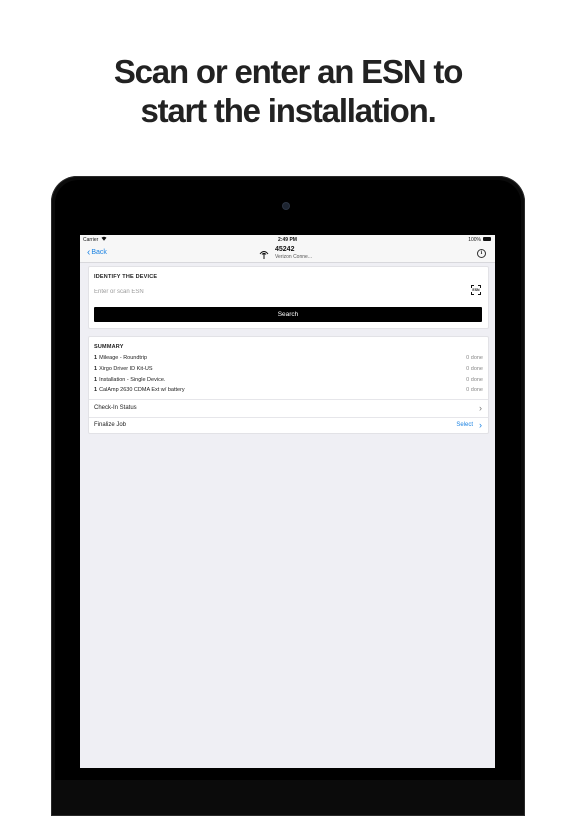  Describe the element at coordinates (481, 253) in the screenshot. I see `info-icon: i` at that location.